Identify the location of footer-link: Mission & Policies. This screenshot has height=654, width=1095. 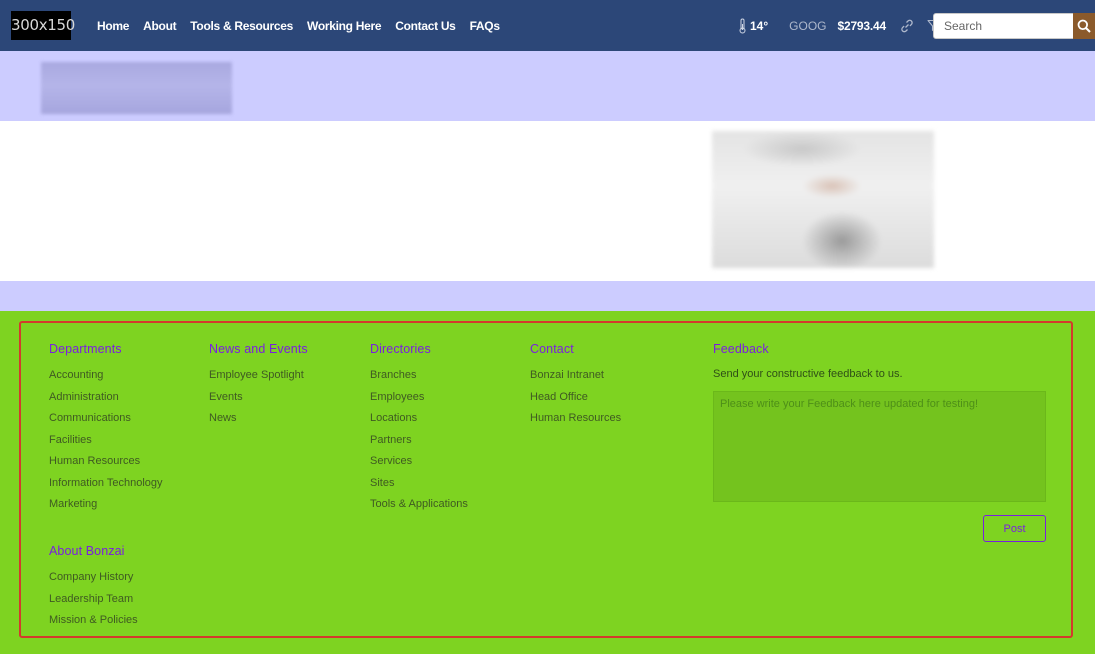
(93, 624).